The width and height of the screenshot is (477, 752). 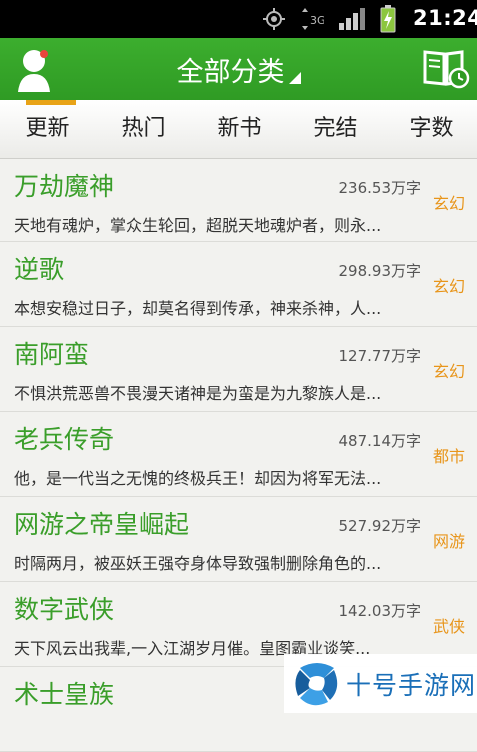 I want to click on tab-popular: 热门, so click(x=143, y=129).